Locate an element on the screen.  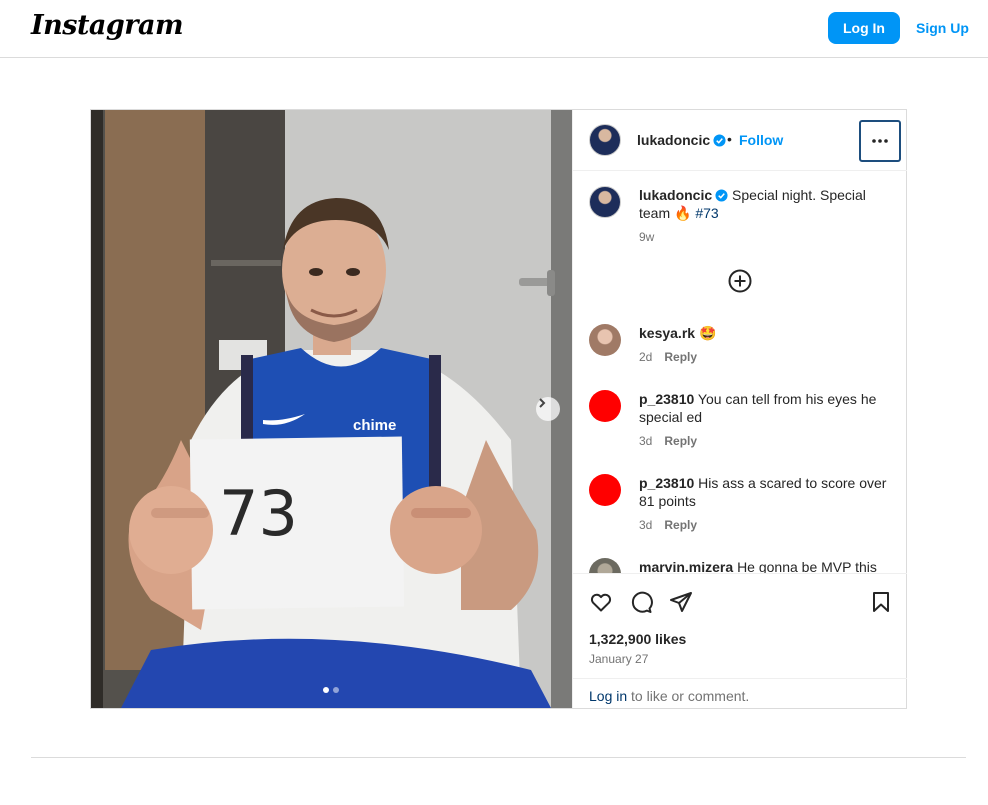
chevron-right-icon is located at coordinates (542, 403).